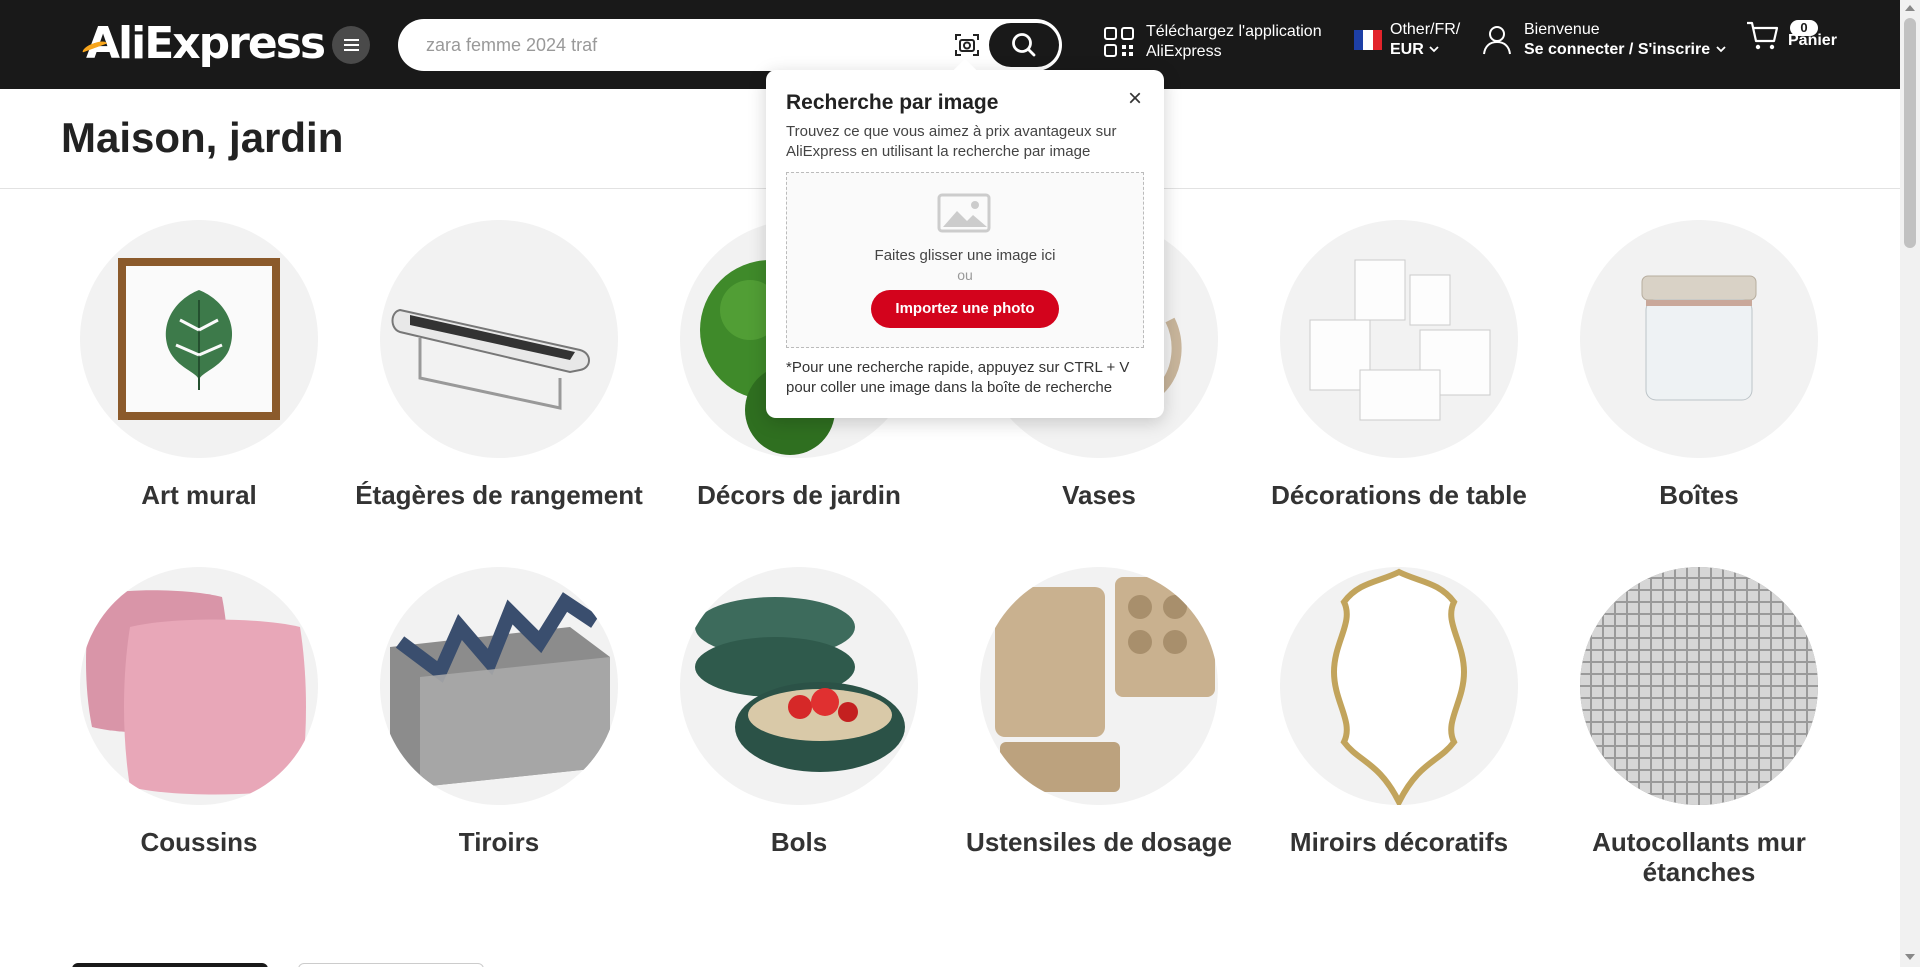 Image resolution: width=1920 pixels, height=967 pixels. I want to click on menu-icon, so click(351, 45).